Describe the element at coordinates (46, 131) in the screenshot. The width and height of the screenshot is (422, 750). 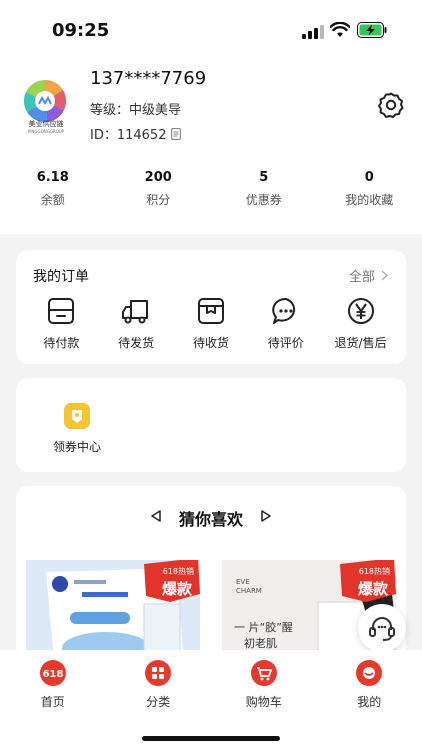
I see `avatar-subcaption: PINGGONGGROUP` at that location.